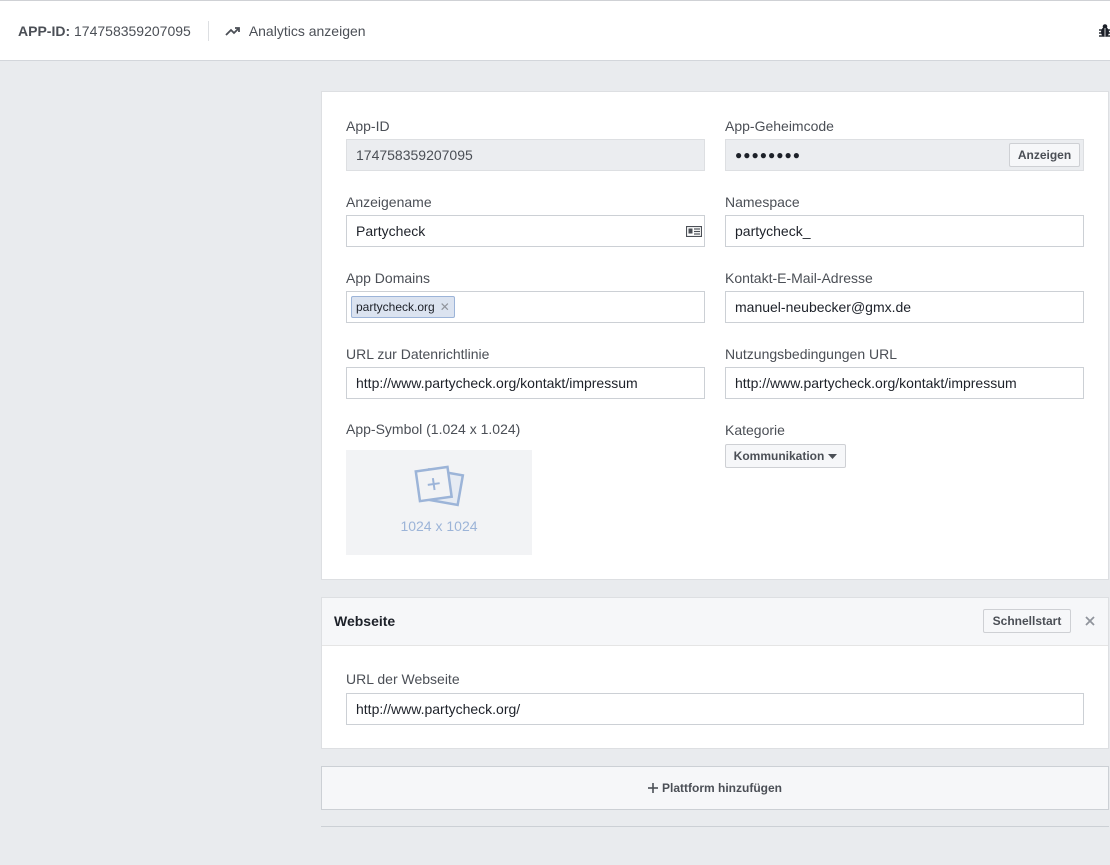 The height and width of the screenshot is (865, 1110). I want to click on icon-size-placeholder: 1024 x 1024, so click(439, 526).